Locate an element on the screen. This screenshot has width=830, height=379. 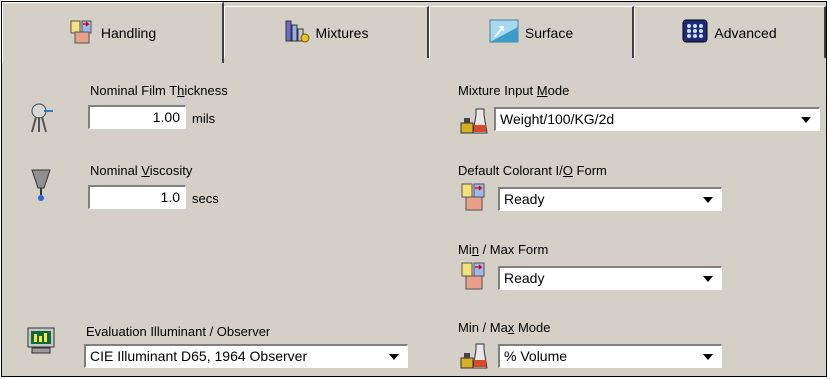
surface-icon is located at coordinates (504, 32).